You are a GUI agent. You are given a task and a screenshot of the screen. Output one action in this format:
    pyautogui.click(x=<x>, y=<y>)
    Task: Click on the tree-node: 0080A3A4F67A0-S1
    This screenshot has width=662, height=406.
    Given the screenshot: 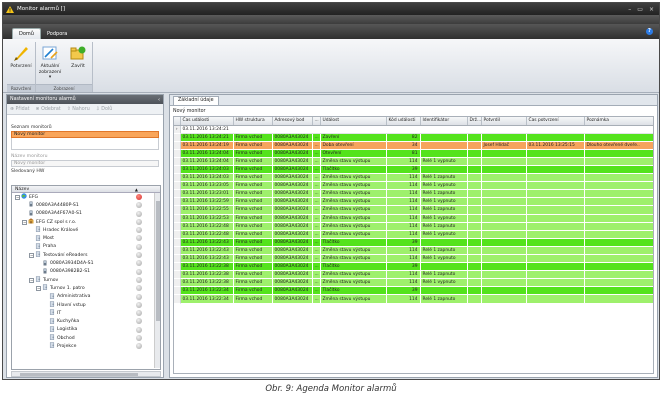 What is the action you would take?
    pyautogui.click(x=86, y=214)
    